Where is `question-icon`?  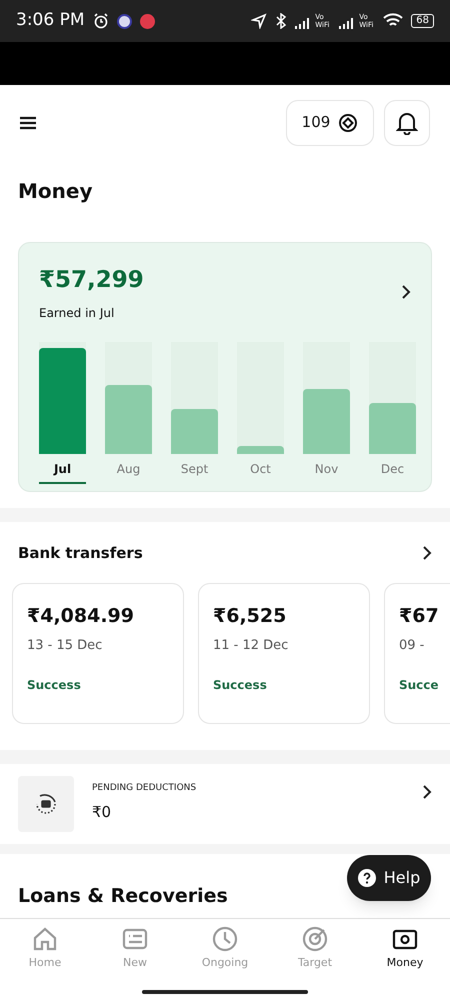
question-icon is located at coordinates (367, 878).